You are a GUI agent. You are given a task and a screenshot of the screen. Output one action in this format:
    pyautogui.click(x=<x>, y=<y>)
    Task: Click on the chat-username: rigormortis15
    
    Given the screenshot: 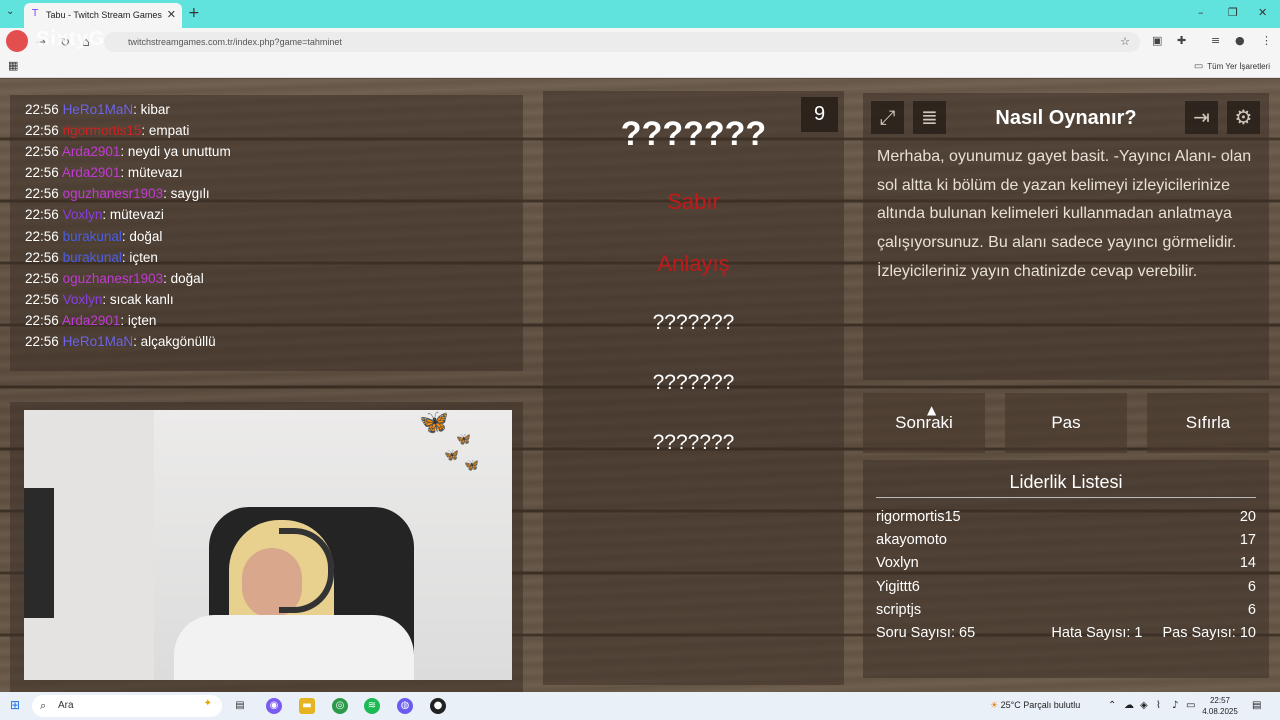 What is the action you would take?
    pyautogui.click(x=102, y=130)
    